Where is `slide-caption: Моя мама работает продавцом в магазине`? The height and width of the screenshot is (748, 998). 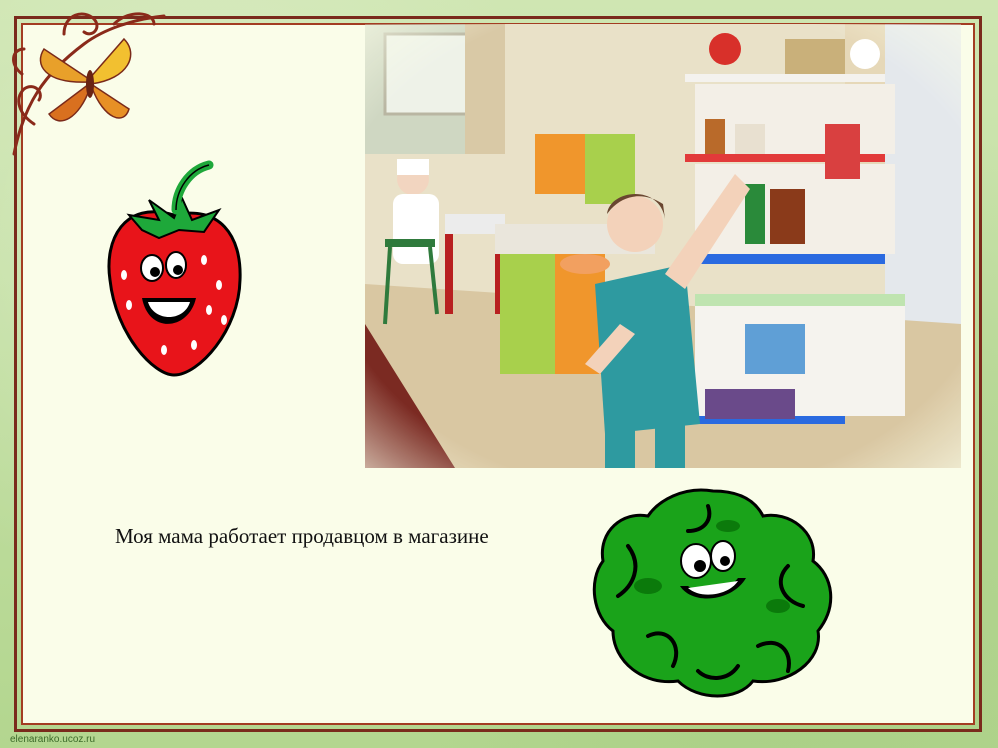 slide-caption: Моя мама работает продавцом в магазине is located at coordinates (302, 536).